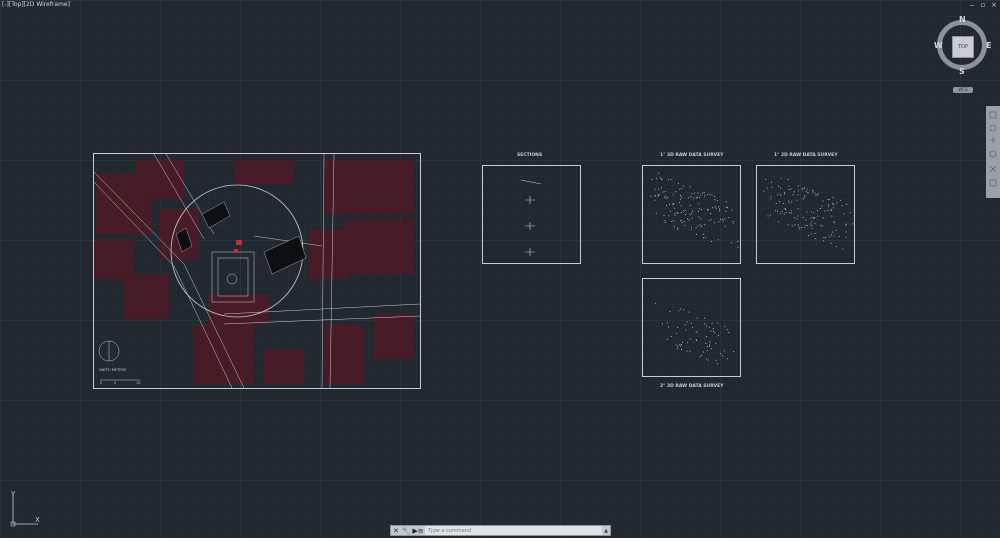  What do you see at coordinates (418, 530) in the screenshot?
I see `recent-commands-icon: ▶≡` at bounding box center [418, 530].